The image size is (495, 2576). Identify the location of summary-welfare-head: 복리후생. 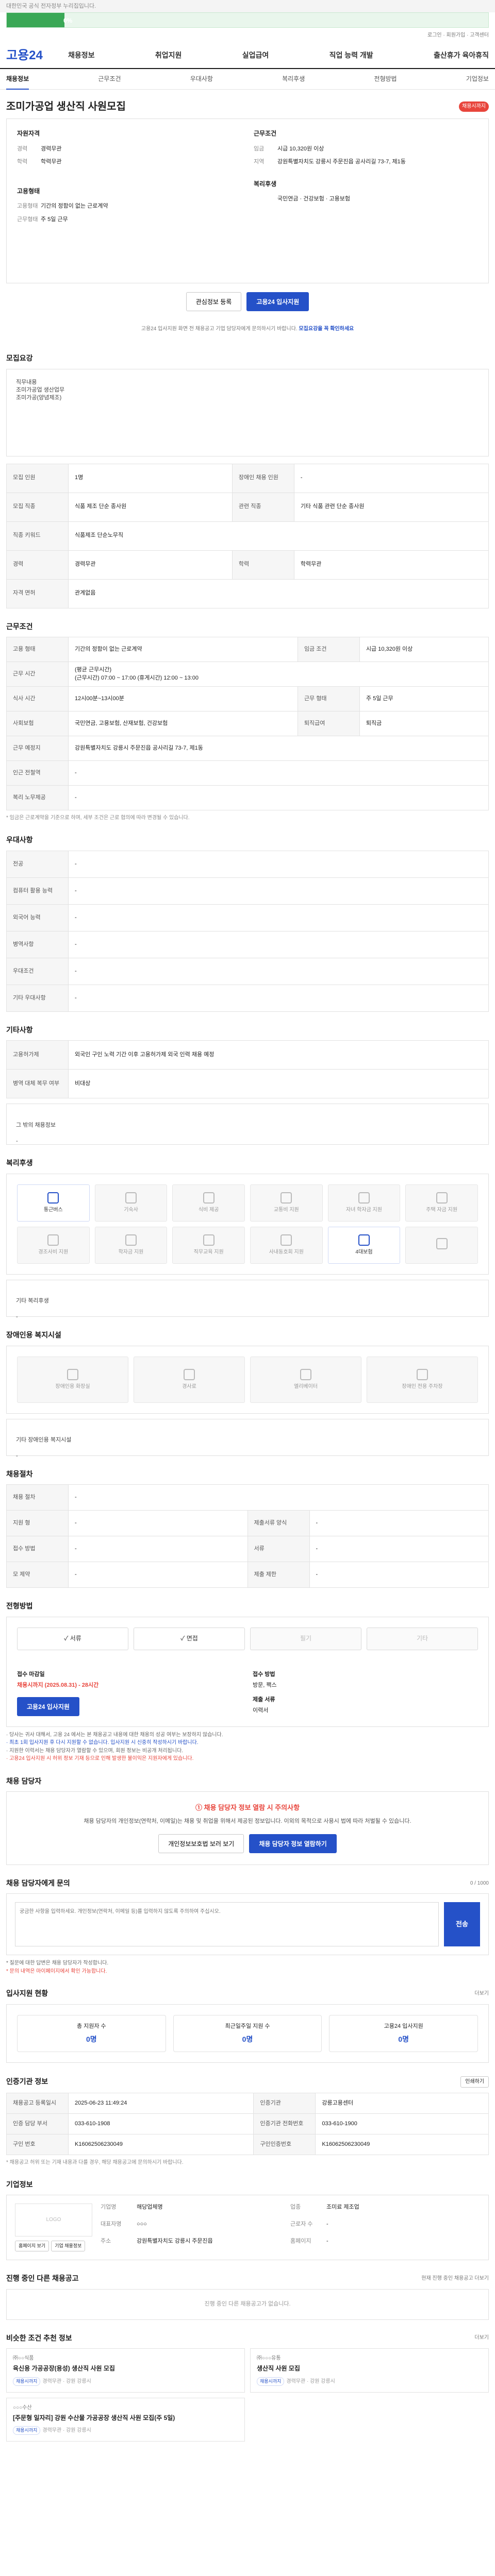
(265, 184).